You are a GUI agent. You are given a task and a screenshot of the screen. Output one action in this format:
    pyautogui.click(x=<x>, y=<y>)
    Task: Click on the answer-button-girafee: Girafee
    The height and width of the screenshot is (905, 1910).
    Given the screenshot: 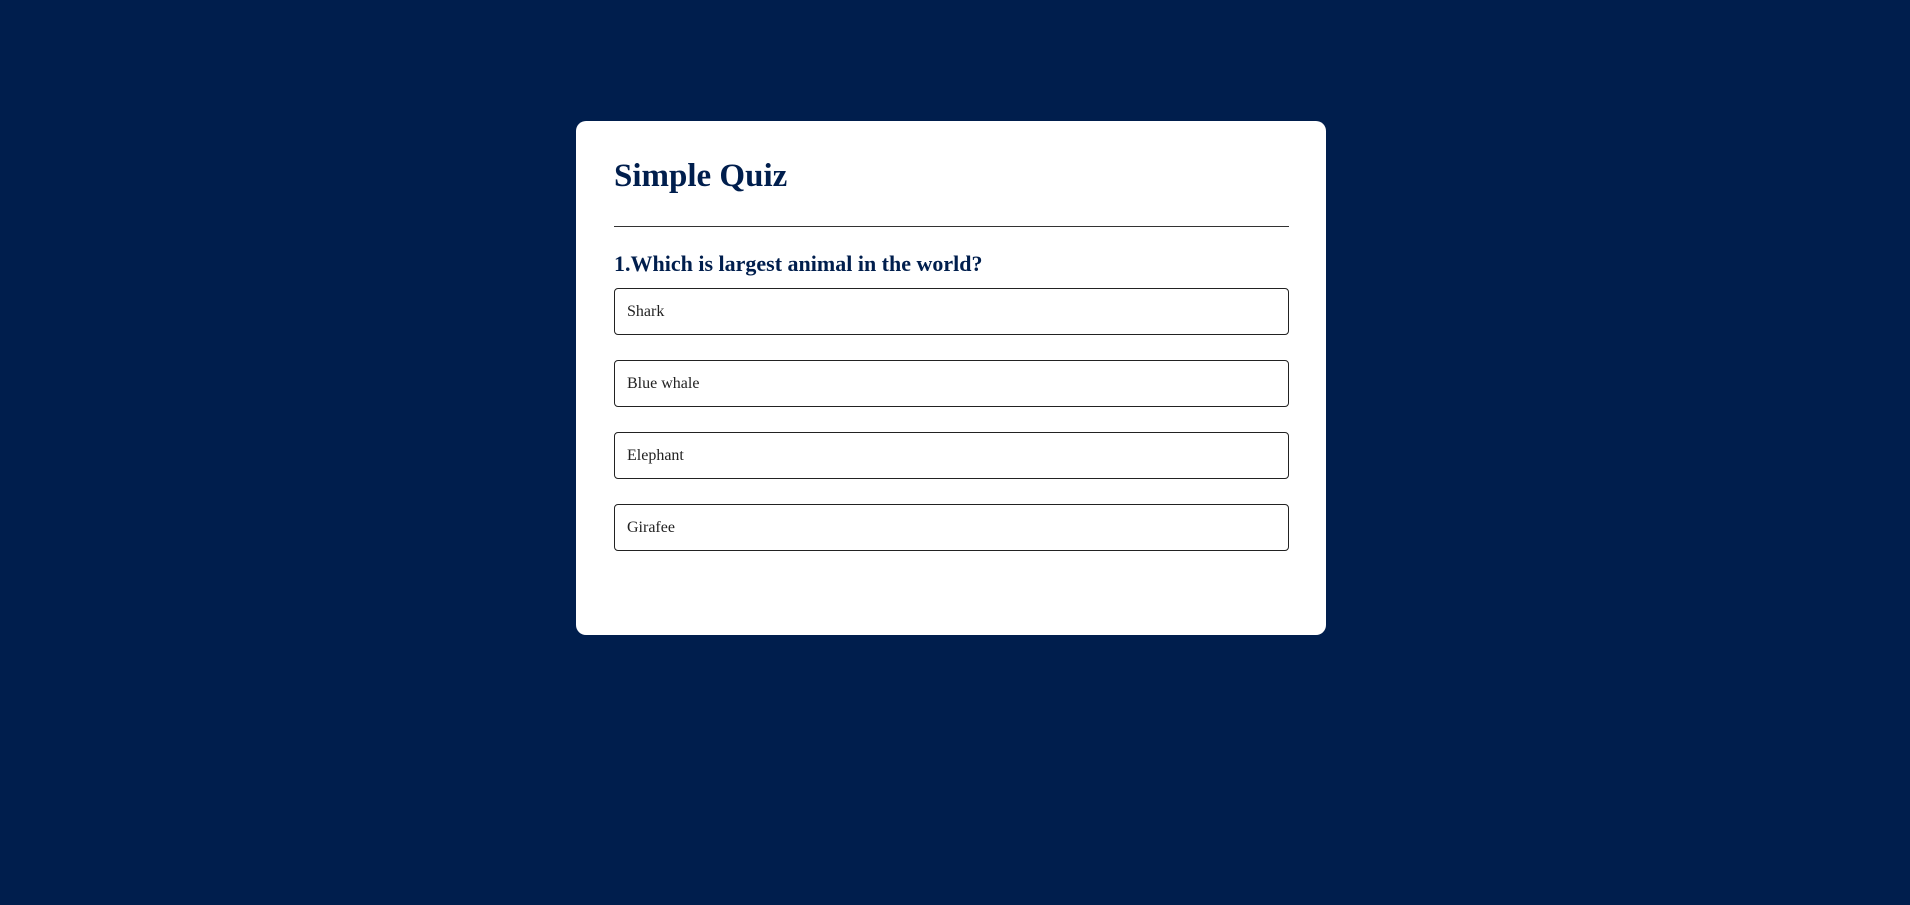 What is the action you would take?
    pyautogui.click(x=951, y=527)
    